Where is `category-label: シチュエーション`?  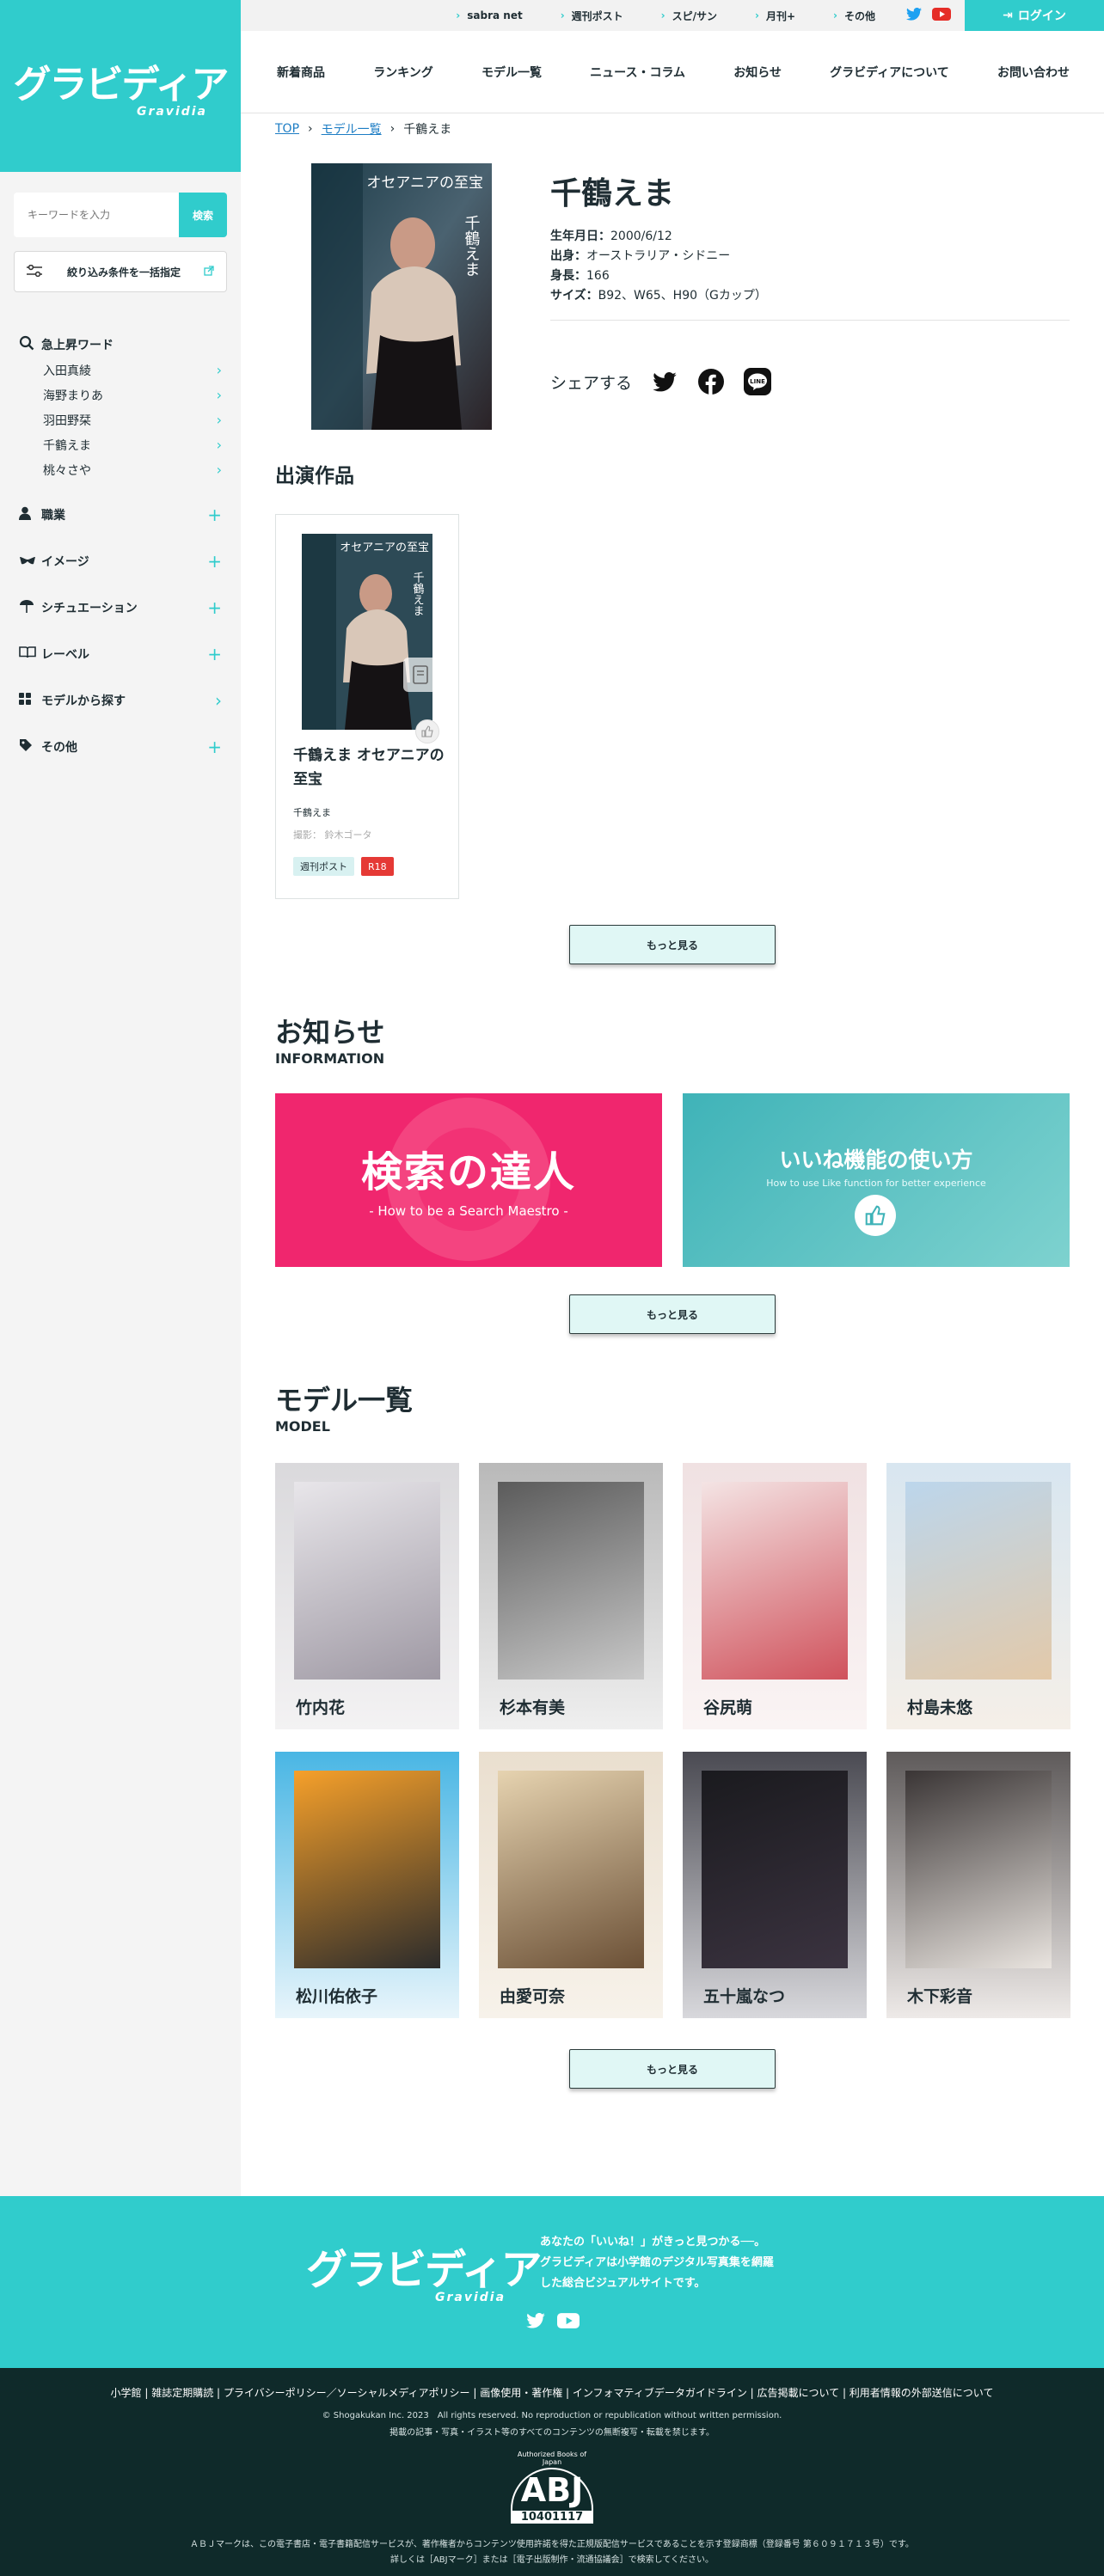
category-label: シチュエーション is located at coordinates (89, 608).